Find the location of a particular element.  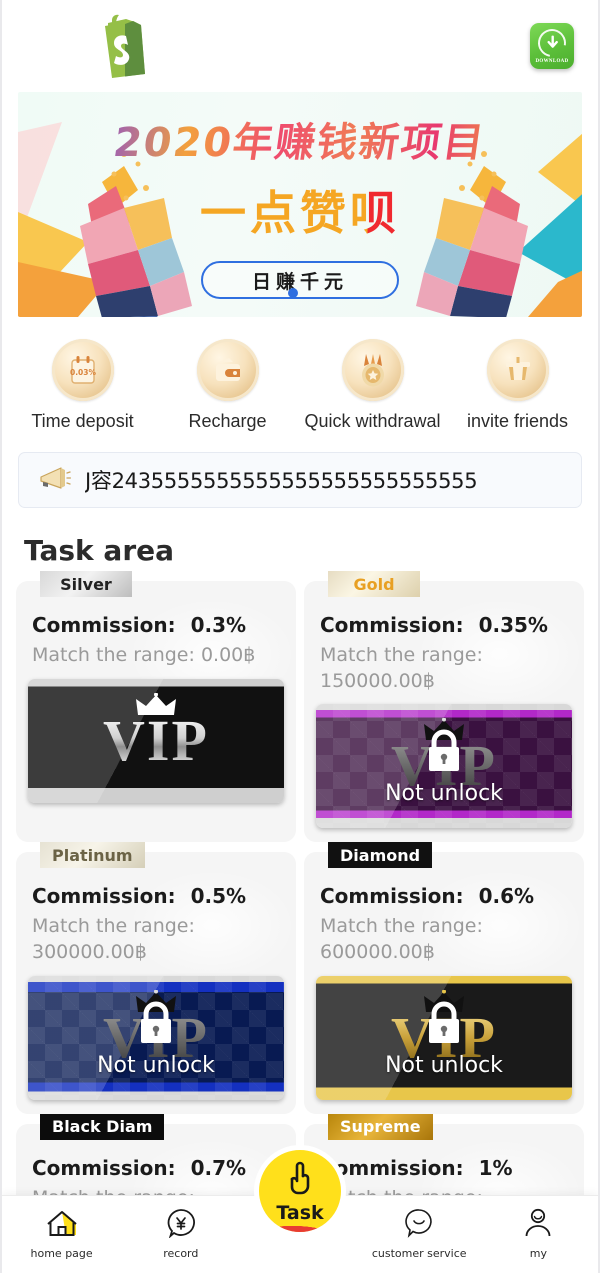

notice-text: J容2435555555555555555555555555 is located at coordinates (281, 481).